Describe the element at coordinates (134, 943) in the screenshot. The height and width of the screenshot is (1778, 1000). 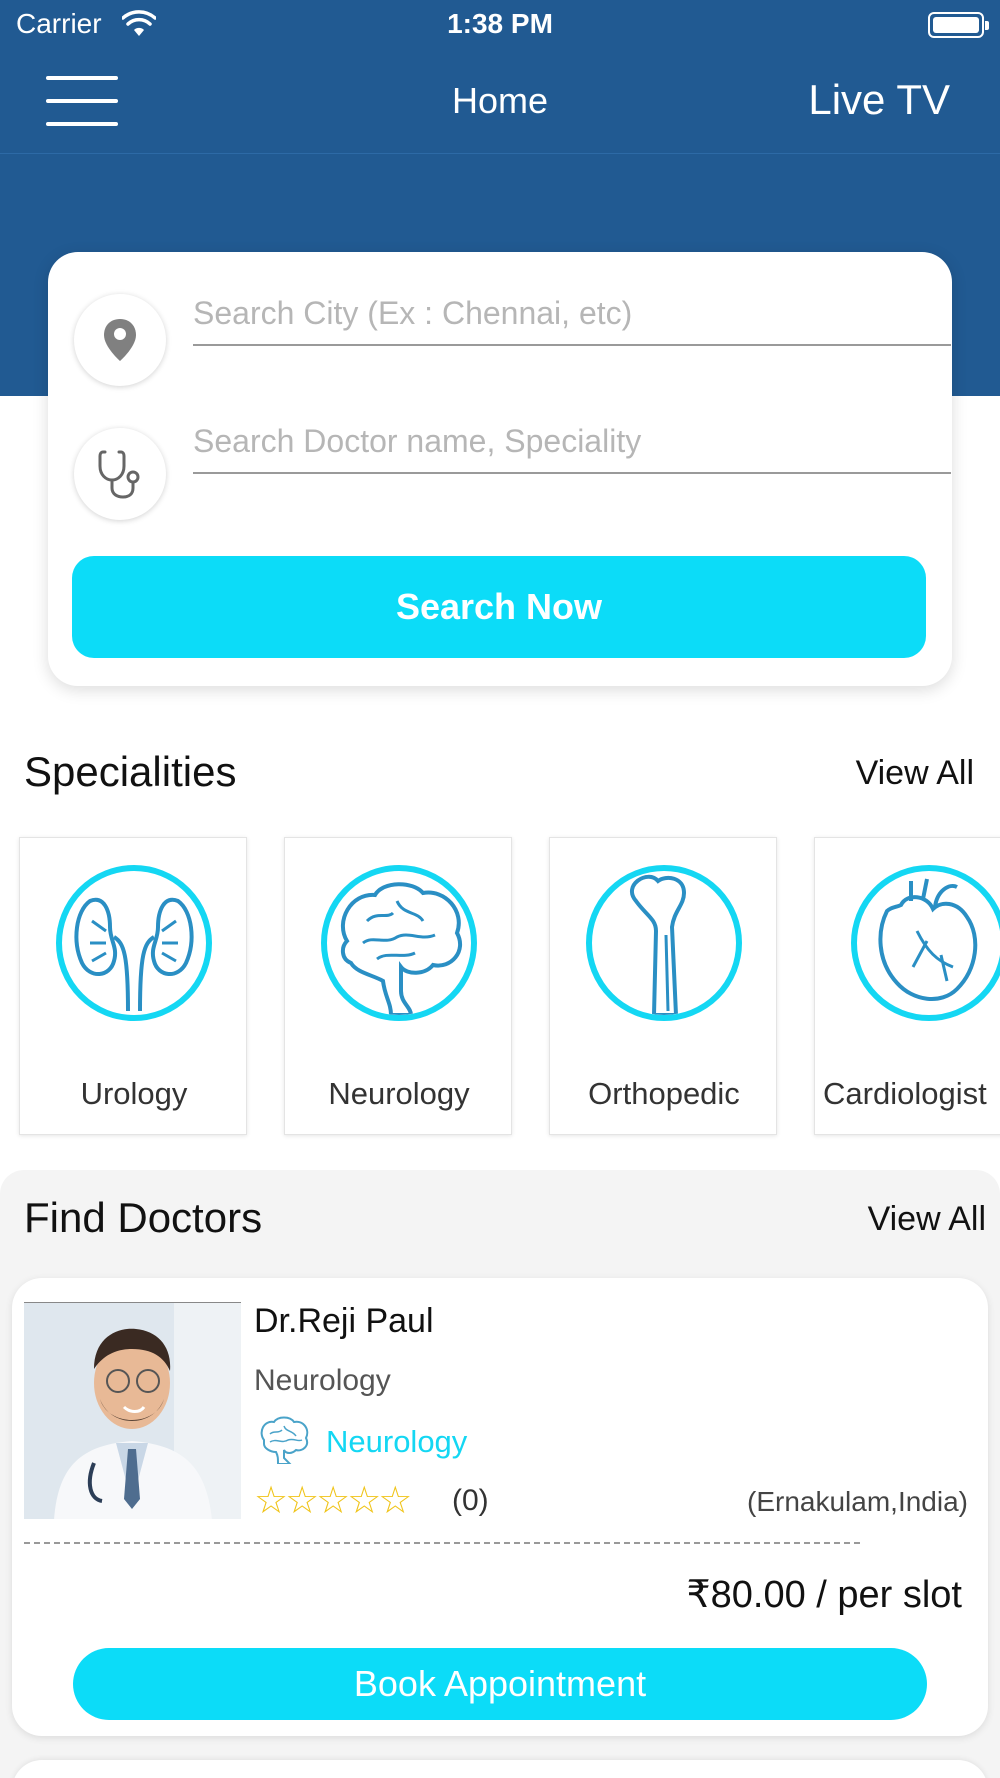
I see `kidney-icon` at that location.